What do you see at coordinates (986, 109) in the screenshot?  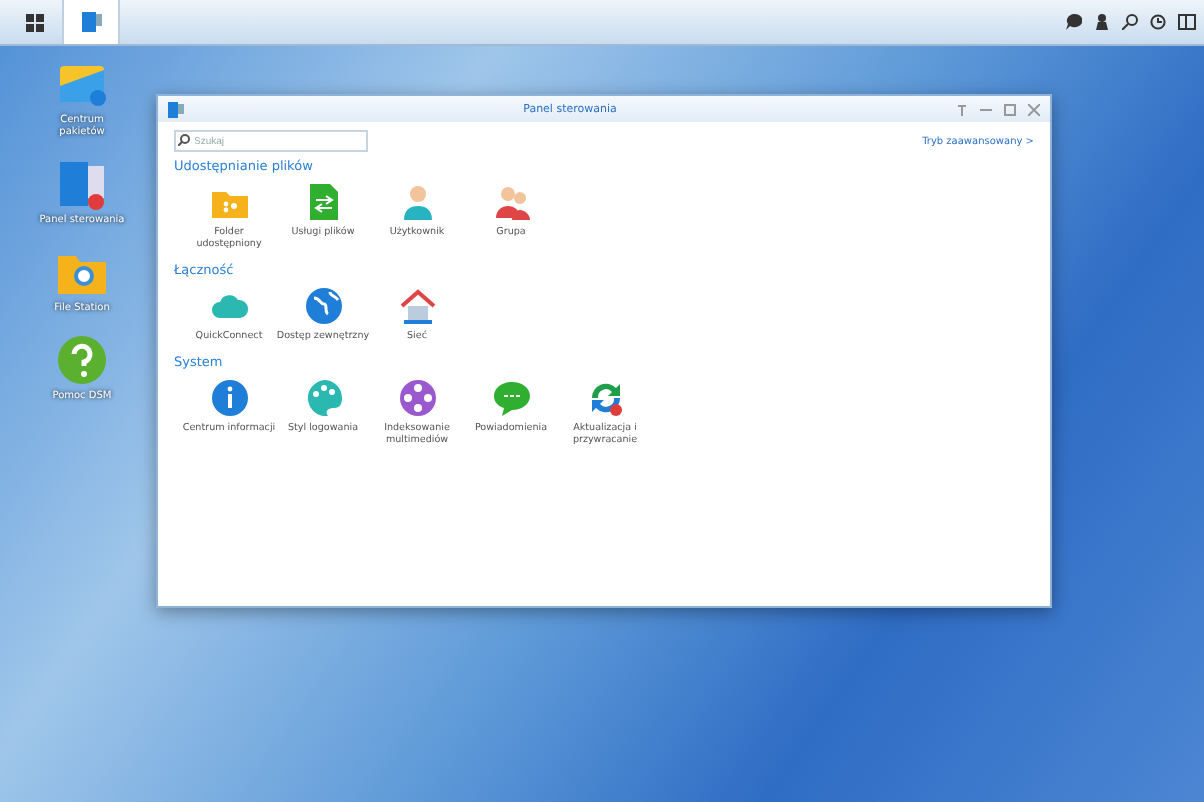 I see `minimize-icon` at bounding box center [986, 109].